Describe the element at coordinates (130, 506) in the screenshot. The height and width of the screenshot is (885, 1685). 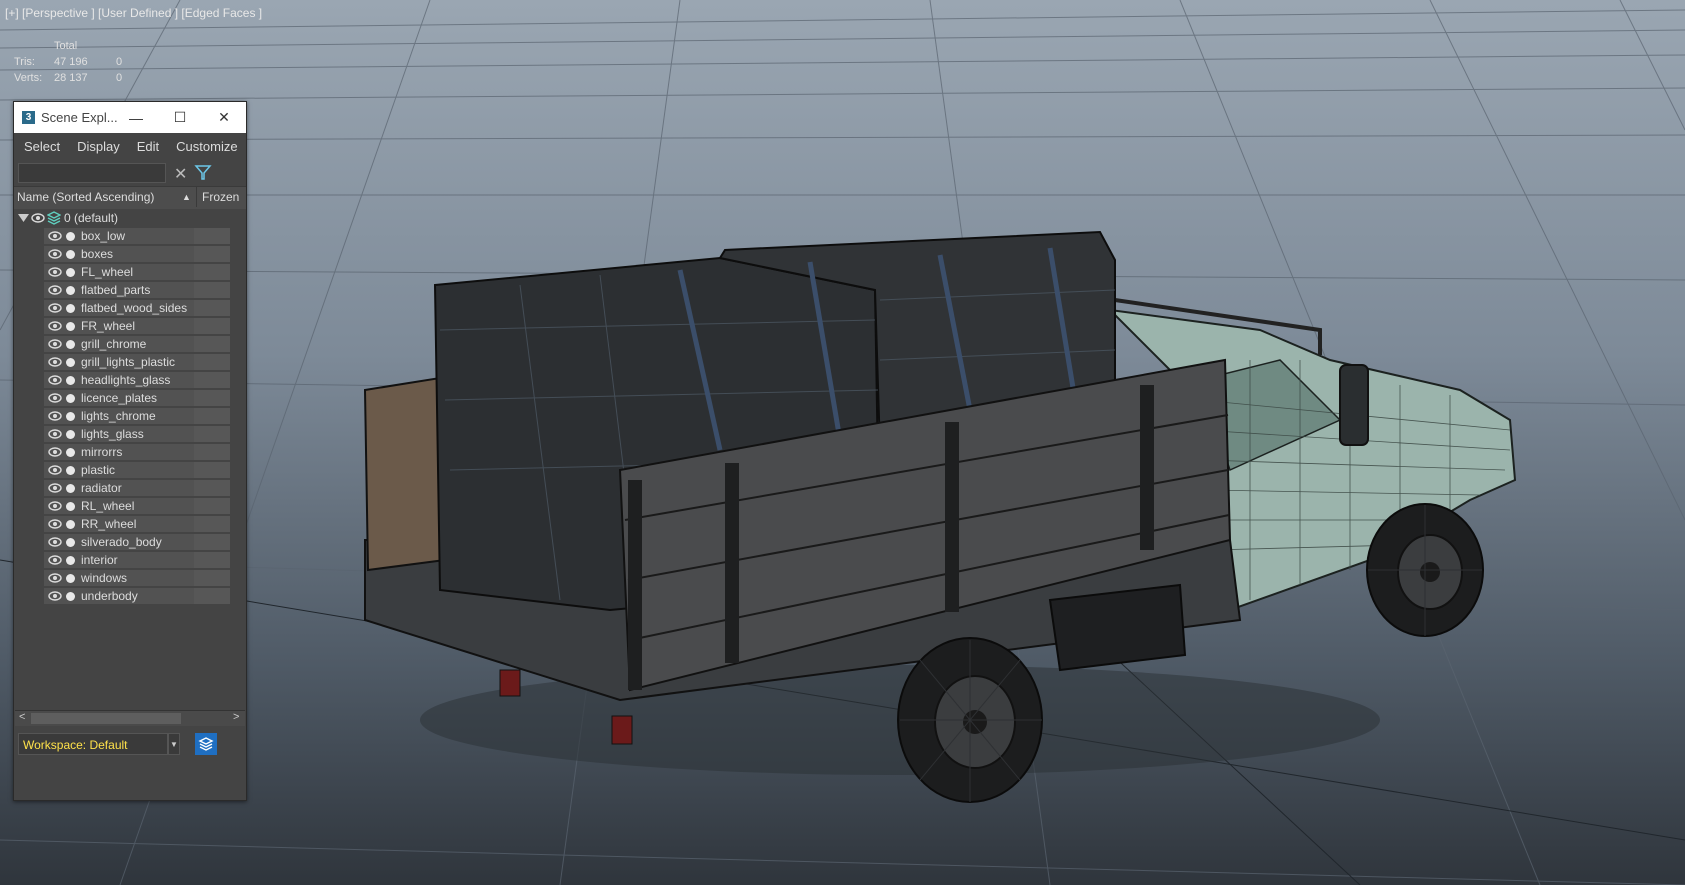
I see `scene-object-row: RL_wheel` at that location.